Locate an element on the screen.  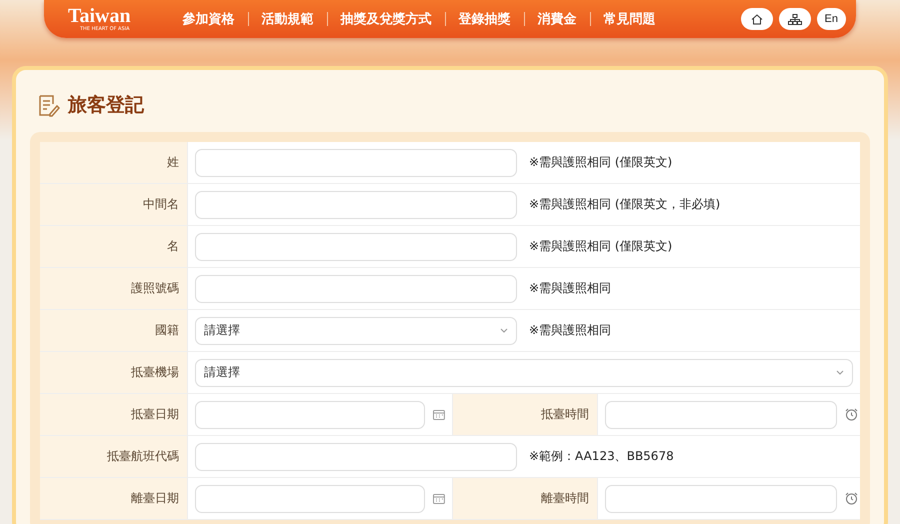
nav-link: 抽獎及兌獎方式 is located at coordinates (386, 19).